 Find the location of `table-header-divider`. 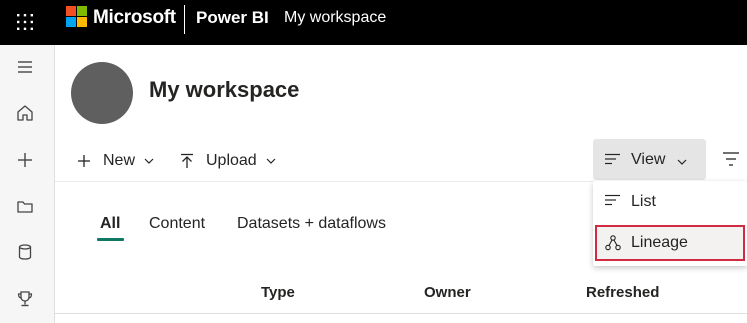

table-header-divider is located at coordinates (401, 313).